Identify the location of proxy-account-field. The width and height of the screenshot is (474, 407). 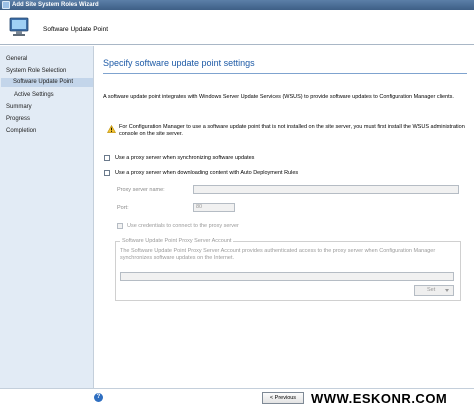
(287, 276).